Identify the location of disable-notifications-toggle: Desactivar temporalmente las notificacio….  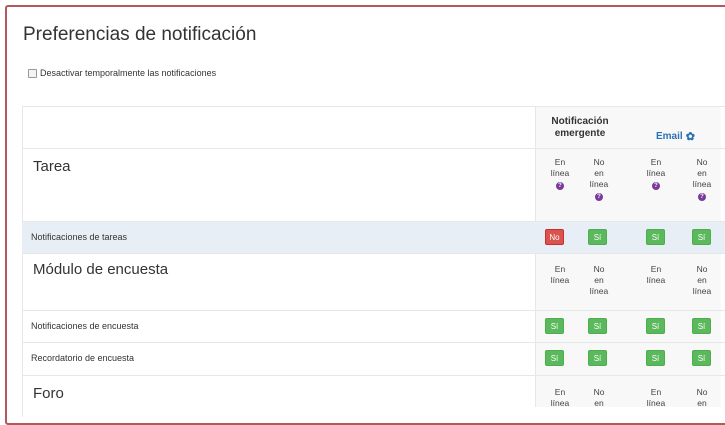
(122, 73).